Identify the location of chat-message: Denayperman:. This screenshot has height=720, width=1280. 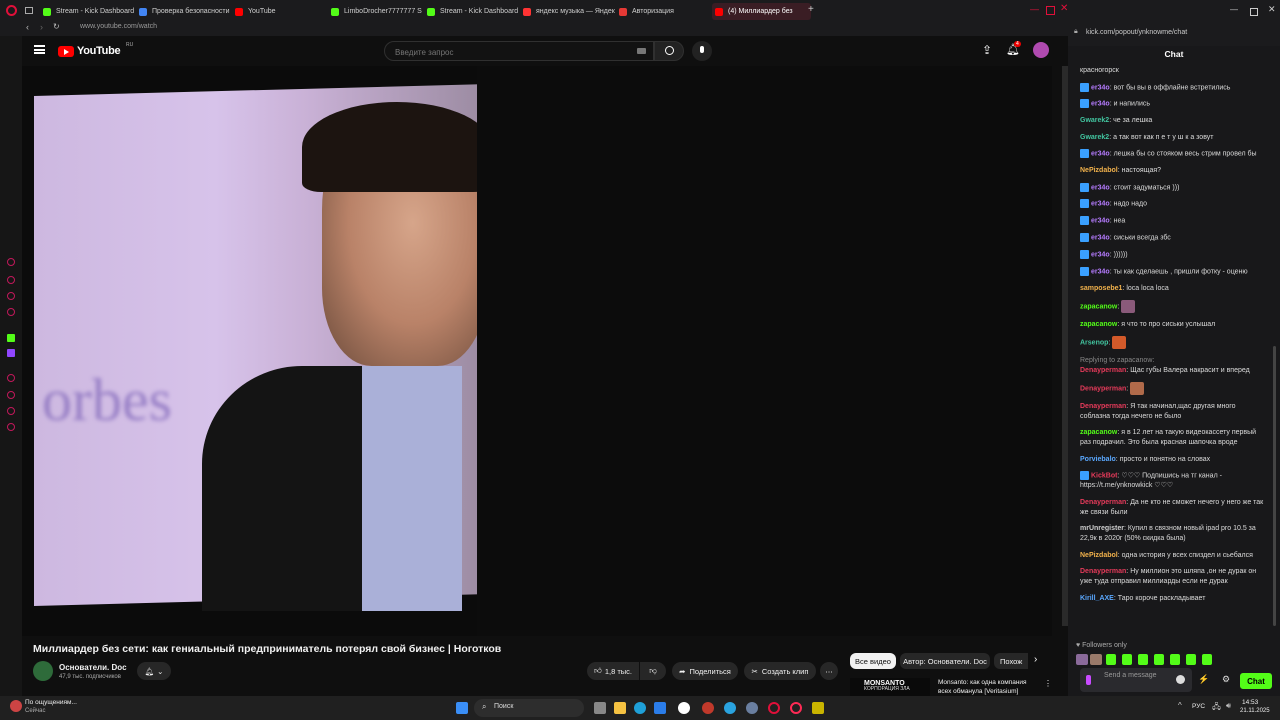
(1173, 389).